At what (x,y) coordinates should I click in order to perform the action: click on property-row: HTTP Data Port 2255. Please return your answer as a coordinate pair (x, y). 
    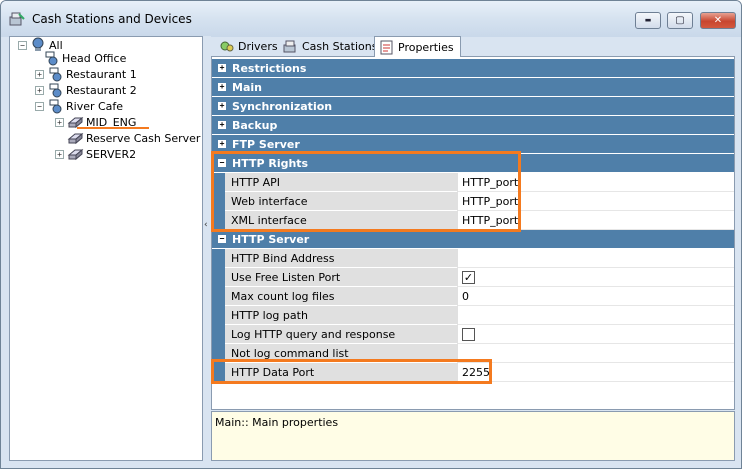
    Looking at the image, I should click on (473, 372).